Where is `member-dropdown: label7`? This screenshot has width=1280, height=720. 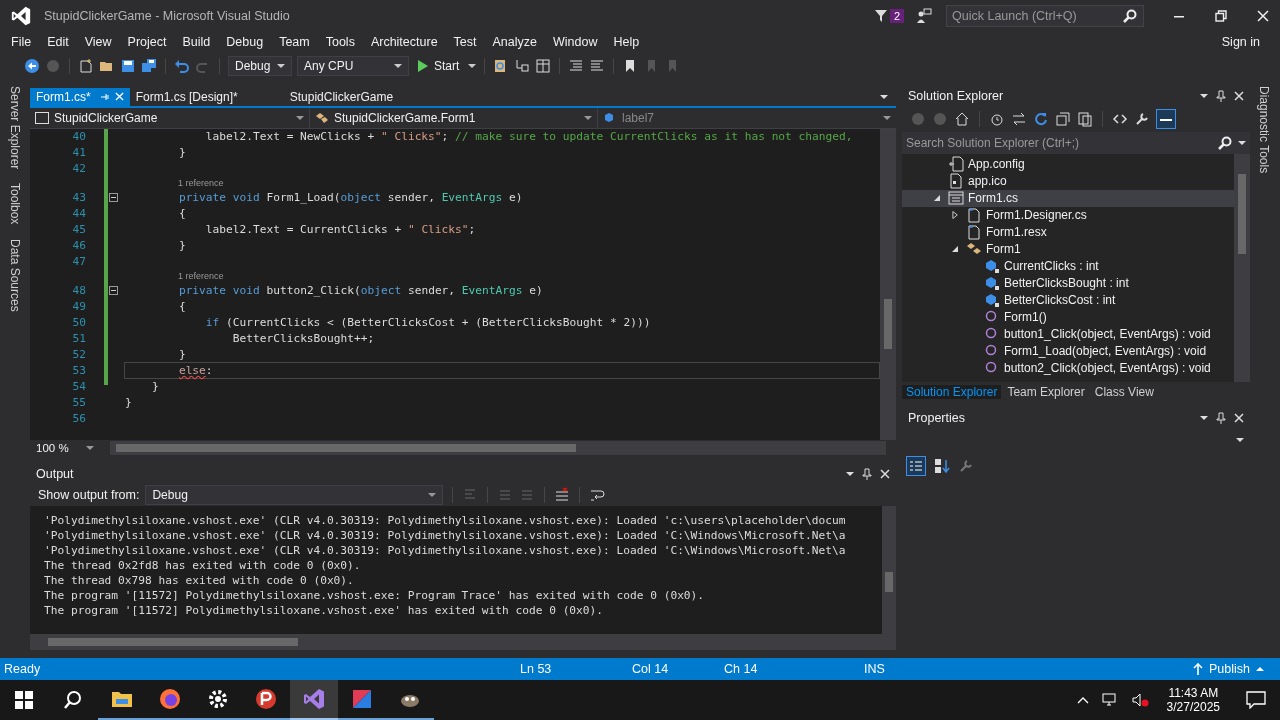
member-dropdown: label7 is located at coordinates (747, 117).